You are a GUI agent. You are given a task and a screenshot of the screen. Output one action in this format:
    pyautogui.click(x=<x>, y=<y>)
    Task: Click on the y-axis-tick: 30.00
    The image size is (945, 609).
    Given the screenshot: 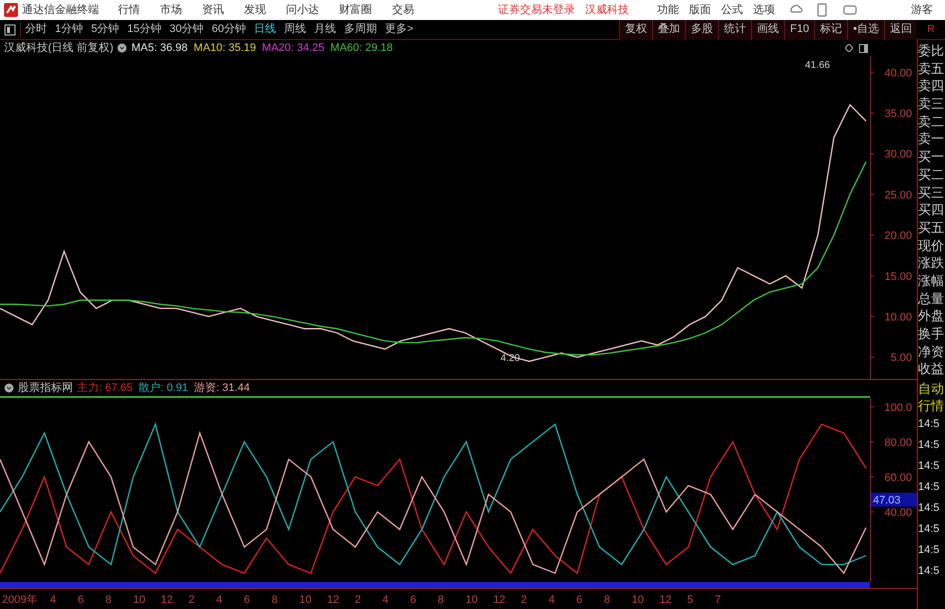 What is the action you would take?
    pyautogui.click(x=898, y=154)
    